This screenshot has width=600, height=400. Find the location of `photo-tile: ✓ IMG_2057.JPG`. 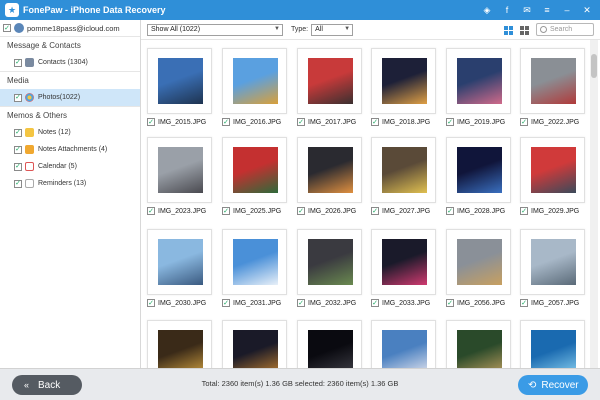

photo-tile: ✓ IMG_2057.JPG is located at coordinates (552, 271).